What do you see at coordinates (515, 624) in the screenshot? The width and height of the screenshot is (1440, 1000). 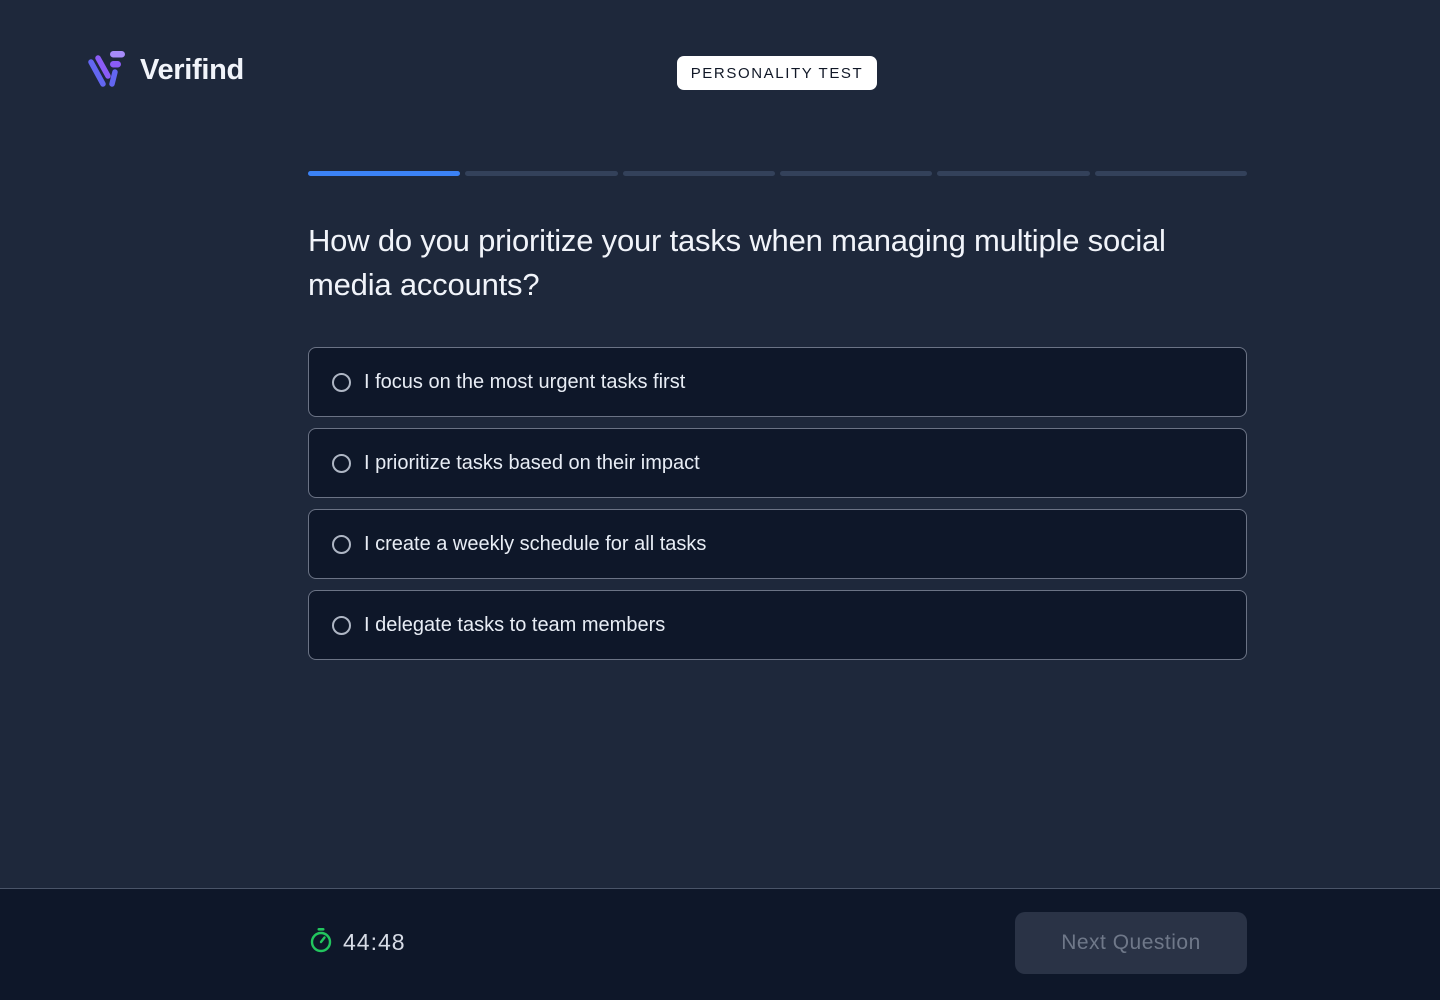 I see `answer-option-label: I delegate tasks to team members` at bounding box center [515, 624].